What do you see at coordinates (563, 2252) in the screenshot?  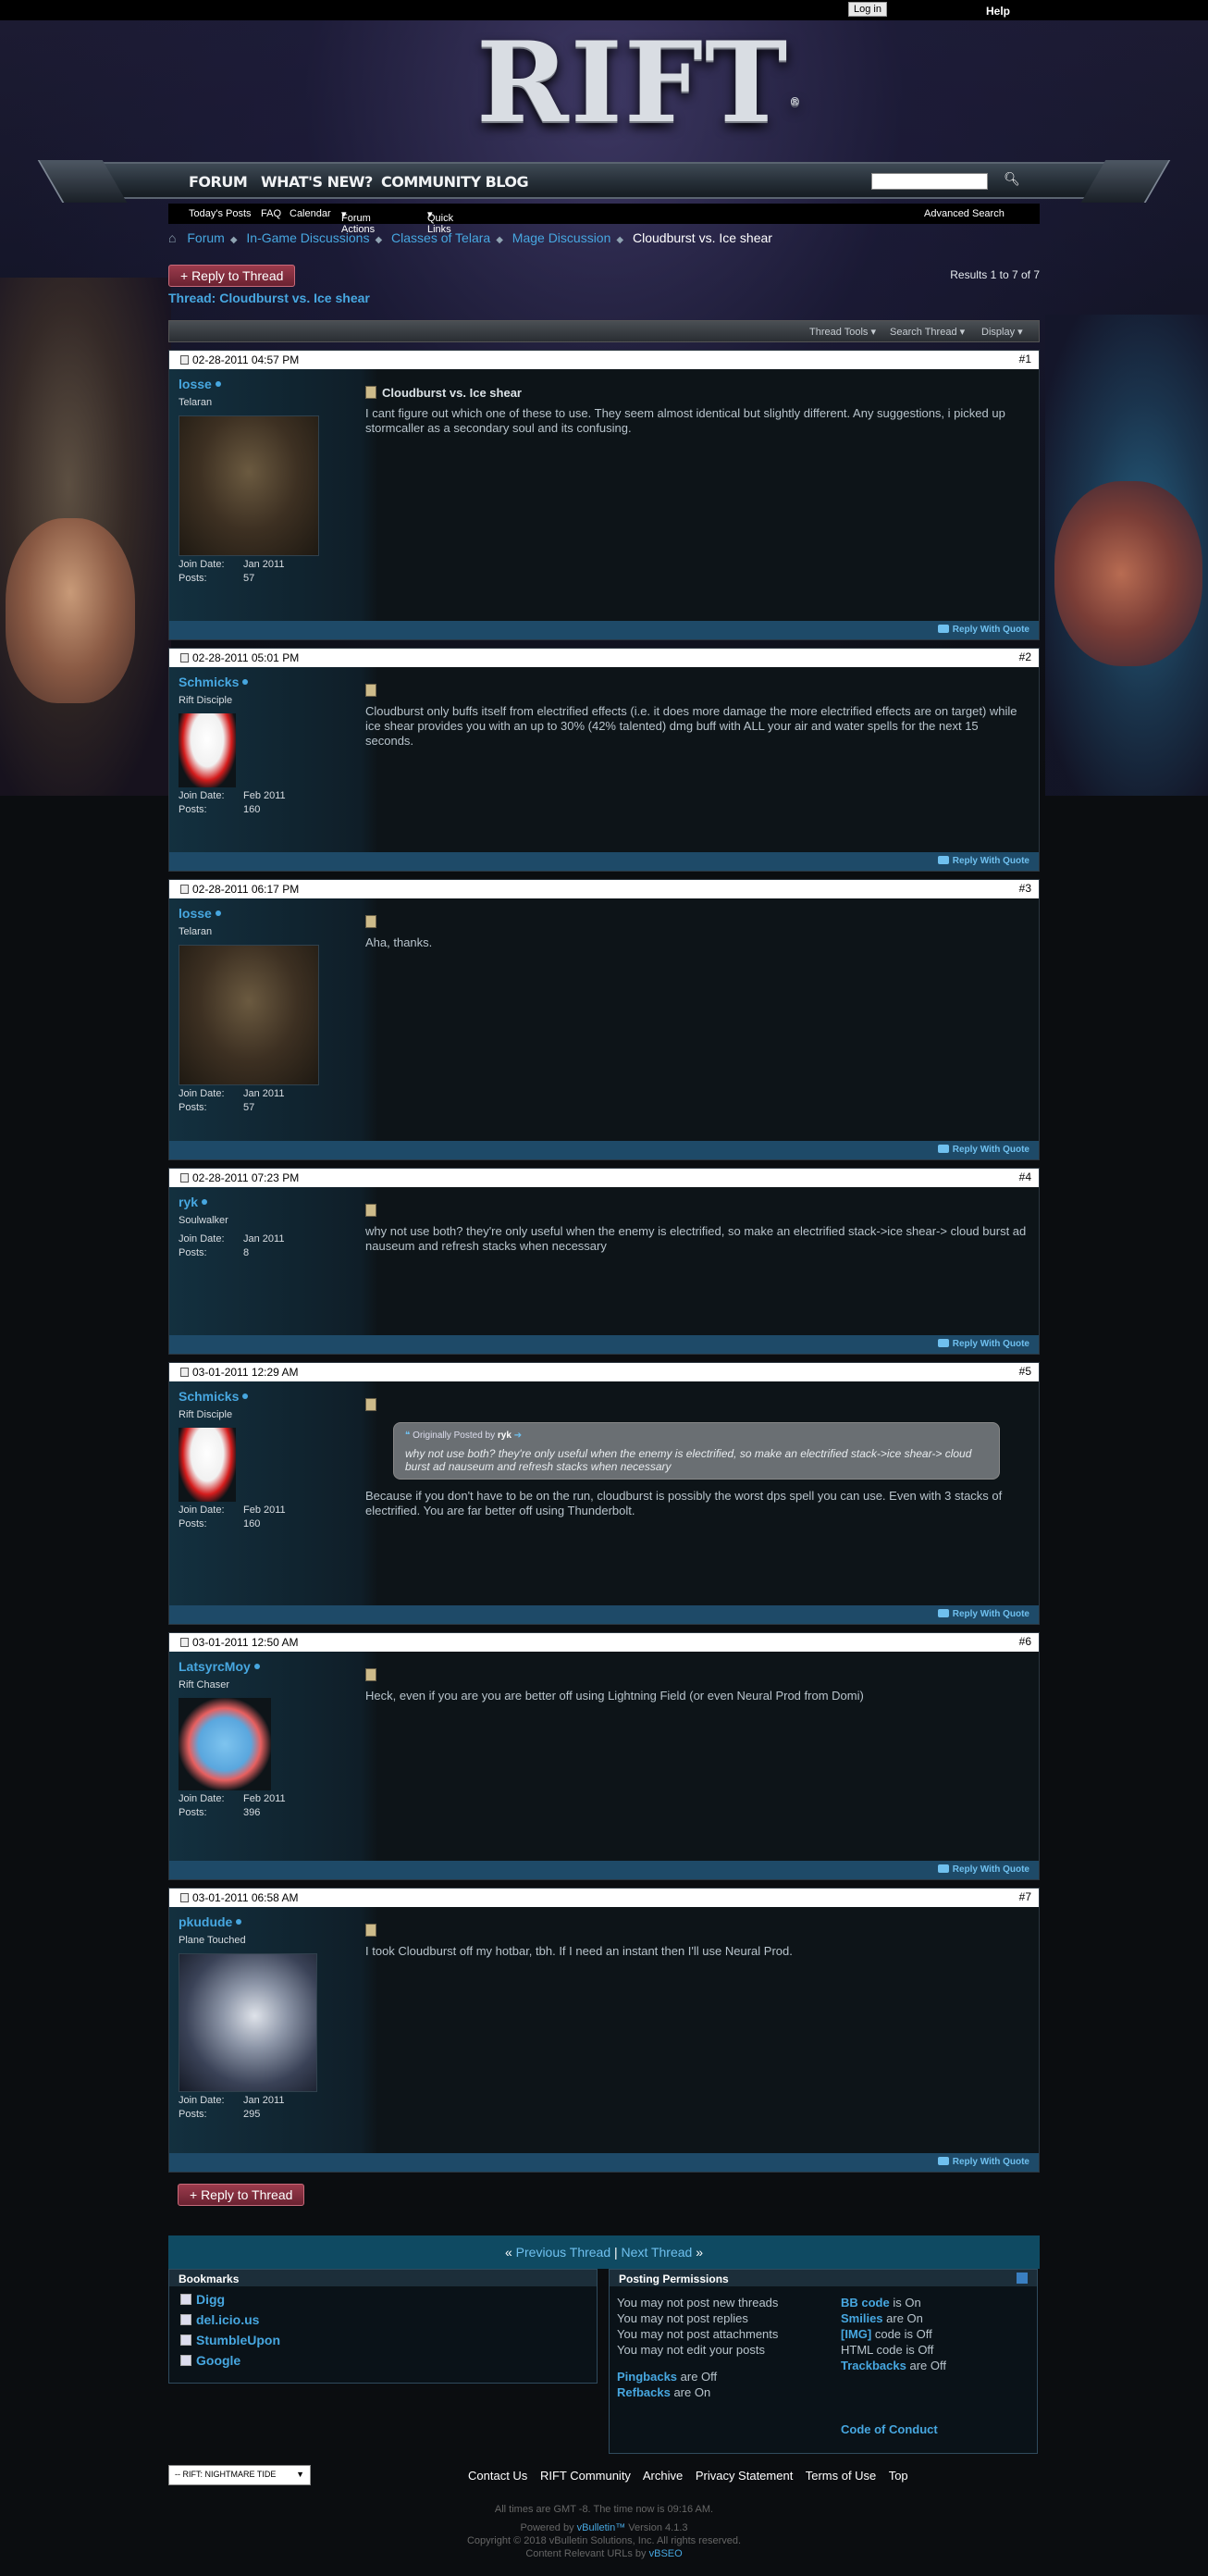 I see `previous-thread-link: Previous Thread` at bounding box center [563, 2252].